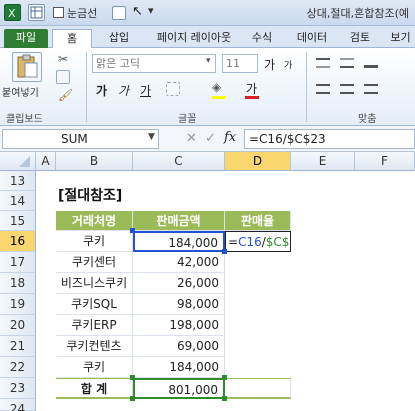 Image resolution: width=415 pixels, height=411 pixels. Describe the element at coordinates (94, 283) in the screenshot. I see `client-cell: 비즈니스쿠키` at that location.